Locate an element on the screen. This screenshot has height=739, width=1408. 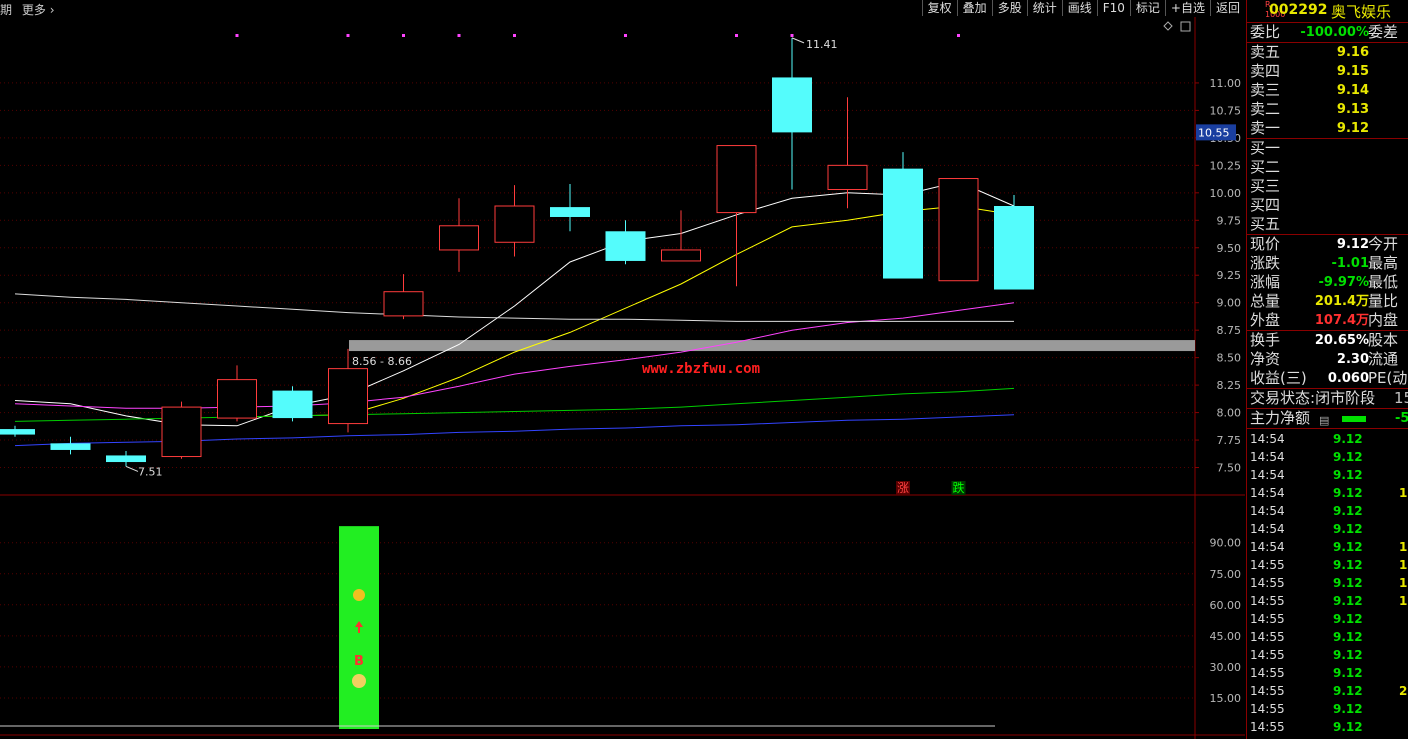
toolbar-button-6: 标记 is located at coordinates (1147, 8).